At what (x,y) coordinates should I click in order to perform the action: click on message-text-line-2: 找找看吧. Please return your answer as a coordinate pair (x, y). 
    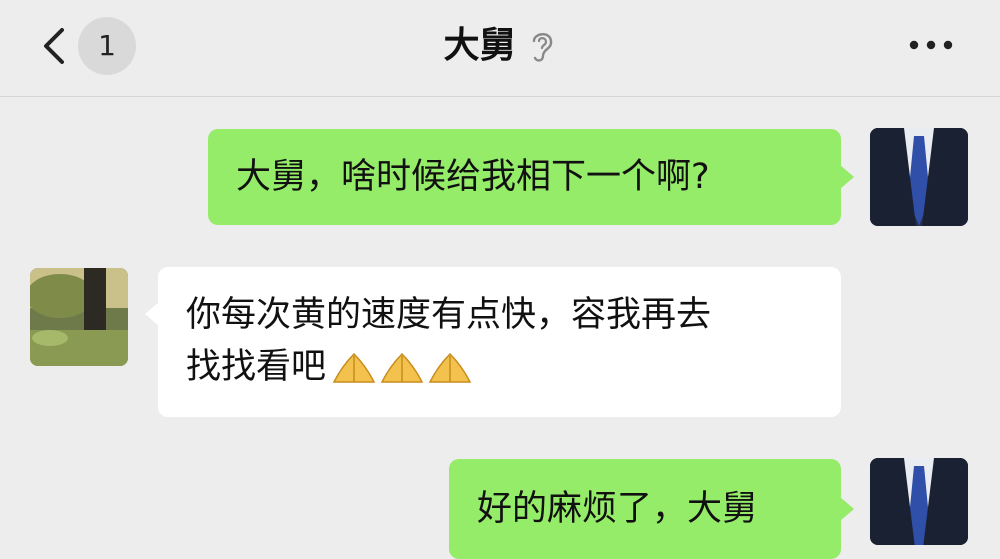
    Looking at the image, I should click on (499, 367).